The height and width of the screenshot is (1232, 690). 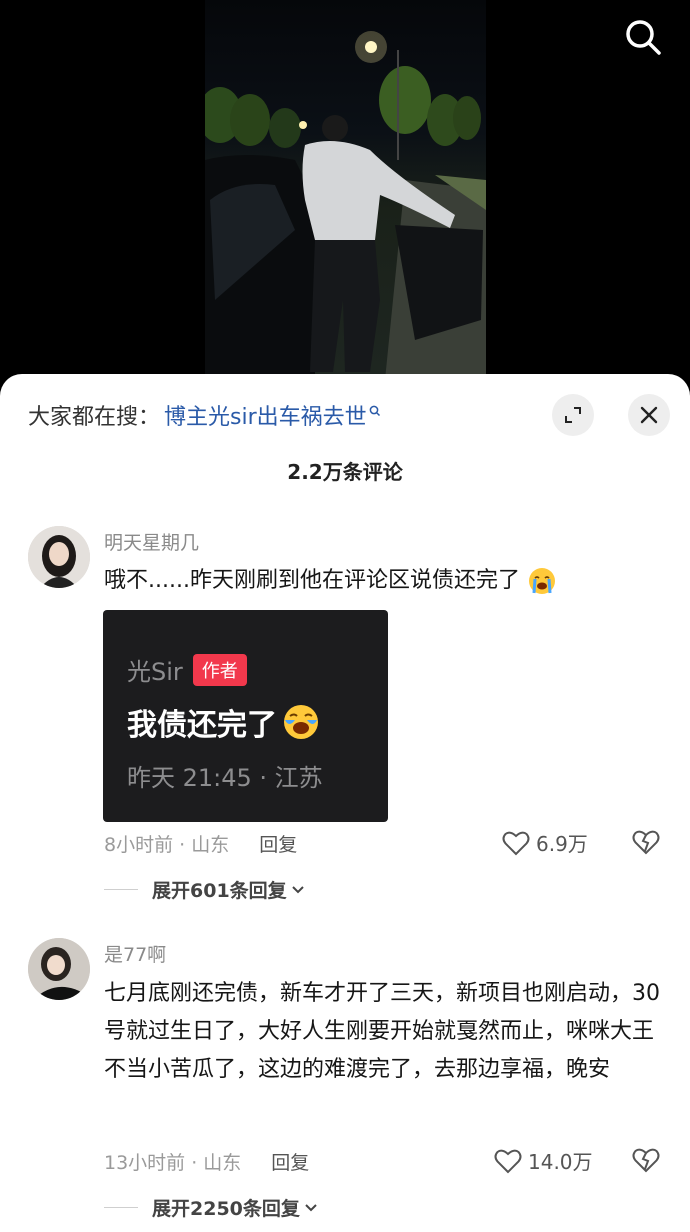 What do you see at coordinates (219, 669) in the screenshot?
I see `author-badge: 作者` at bounding box center [219, 669].